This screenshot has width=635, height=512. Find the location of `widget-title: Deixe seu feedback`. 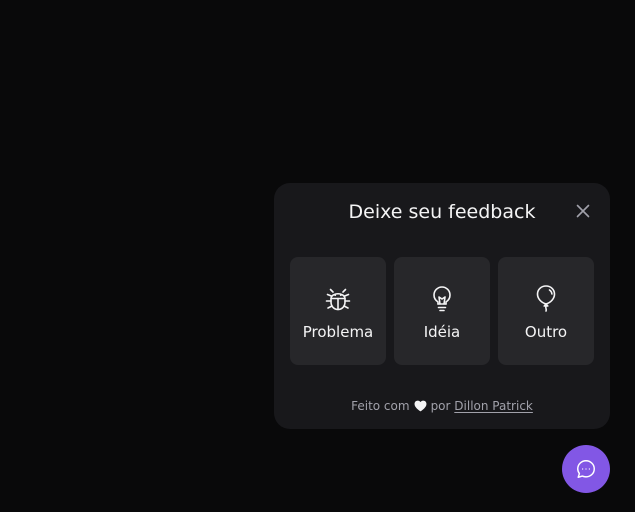

widget-title: Deixe seu feedback is located at coordinates (442, 212).